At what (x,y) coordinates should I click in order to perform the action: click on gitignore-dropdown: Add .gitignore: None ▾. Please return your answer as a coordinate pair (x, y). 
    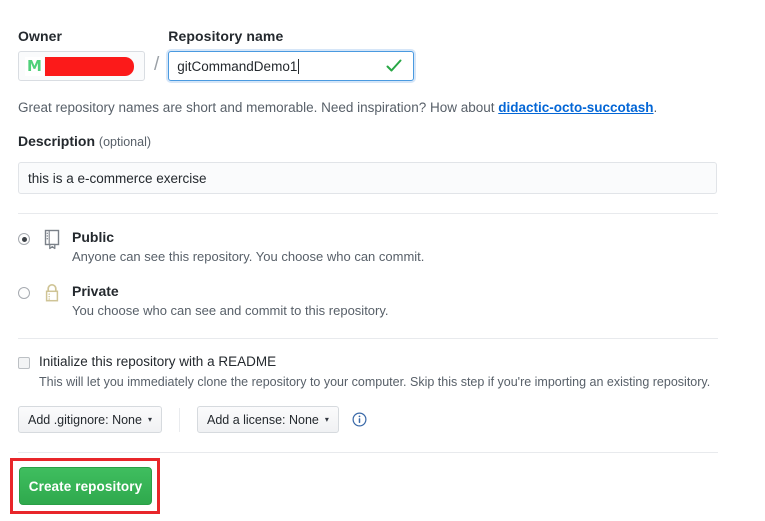
    Looking at the image, I should click on (90, 419).